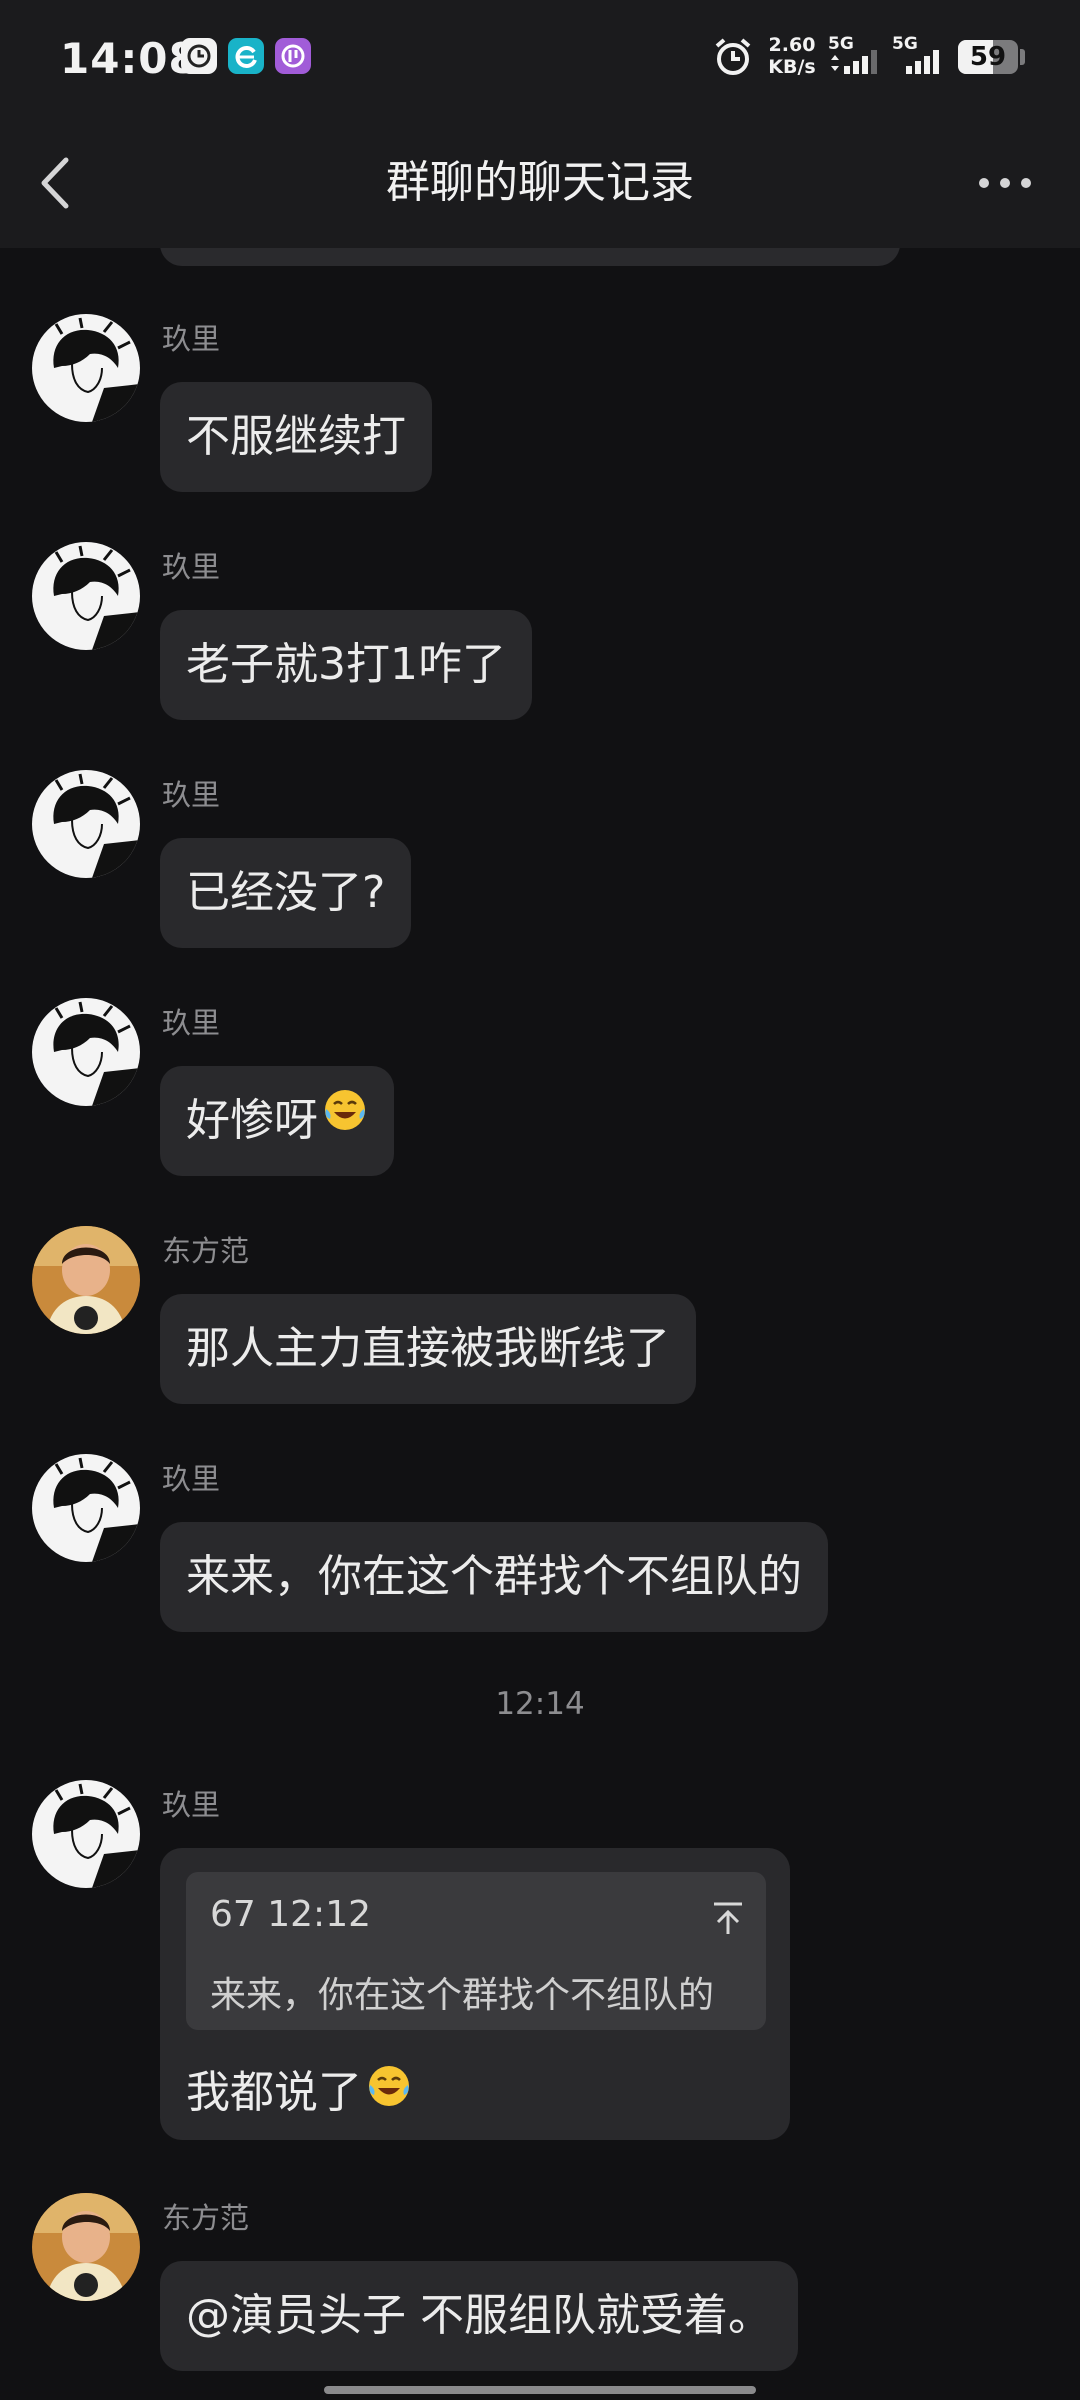 The image size is (1080, 2400). What do you see at coordinates (733, 59) in the screenshot?
I see `alarm-icon` at bounding box center [733, 59].